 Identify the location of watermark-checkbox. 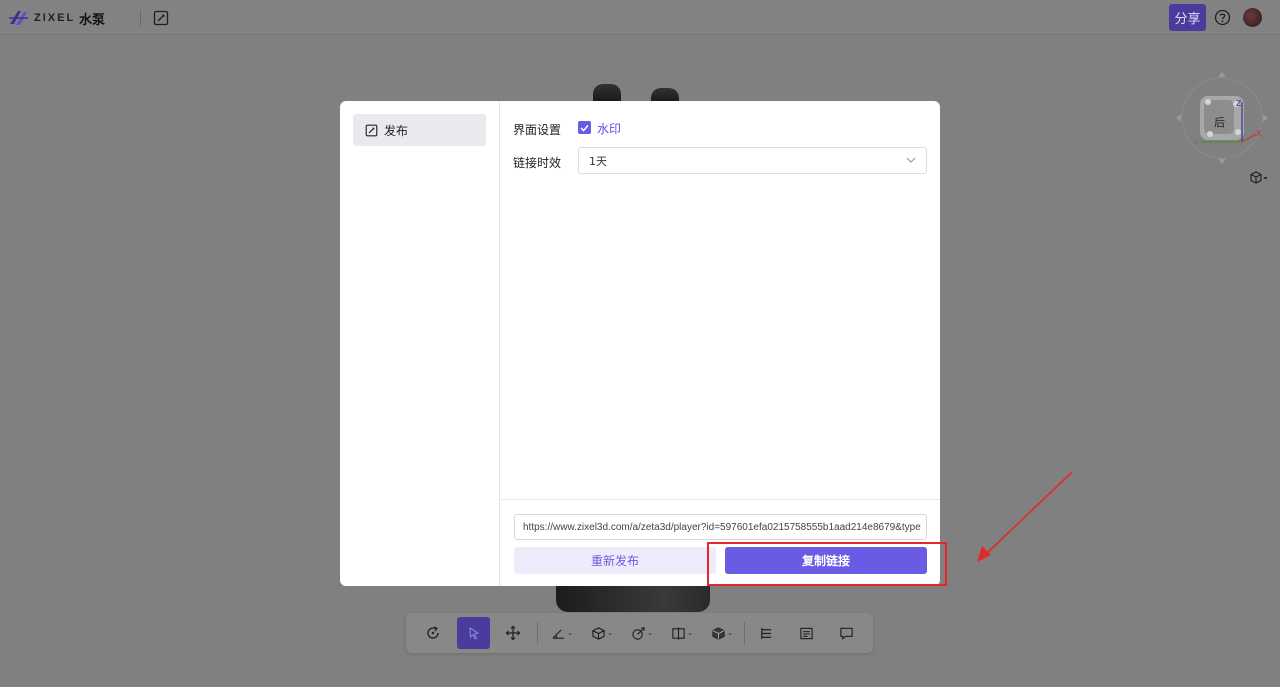
(584, 127).